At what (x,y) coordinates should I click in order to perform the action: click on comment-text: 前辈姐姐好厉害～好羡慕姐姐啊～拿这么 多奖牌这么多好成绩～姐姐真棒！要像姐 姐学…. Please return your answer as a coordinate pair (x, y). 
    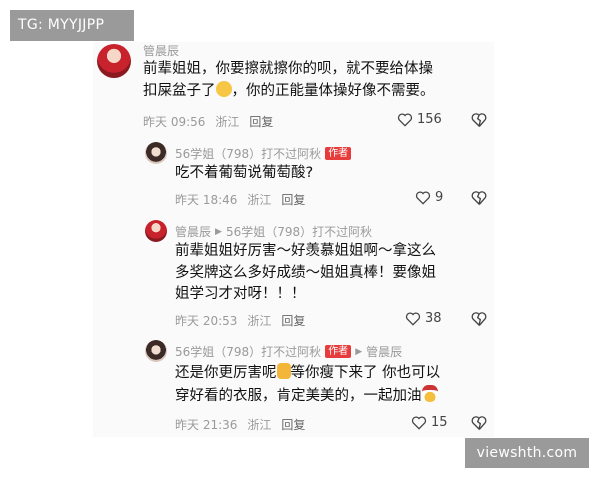
    Looking at the image, I should click on (305, 272).